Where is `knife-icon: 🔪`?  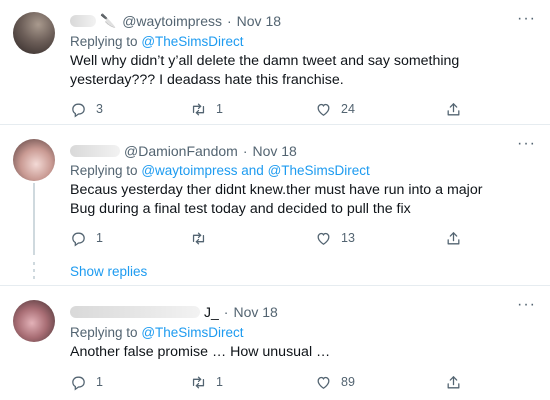
knife-icon: 🔪 is located at coordinates (108, 20).